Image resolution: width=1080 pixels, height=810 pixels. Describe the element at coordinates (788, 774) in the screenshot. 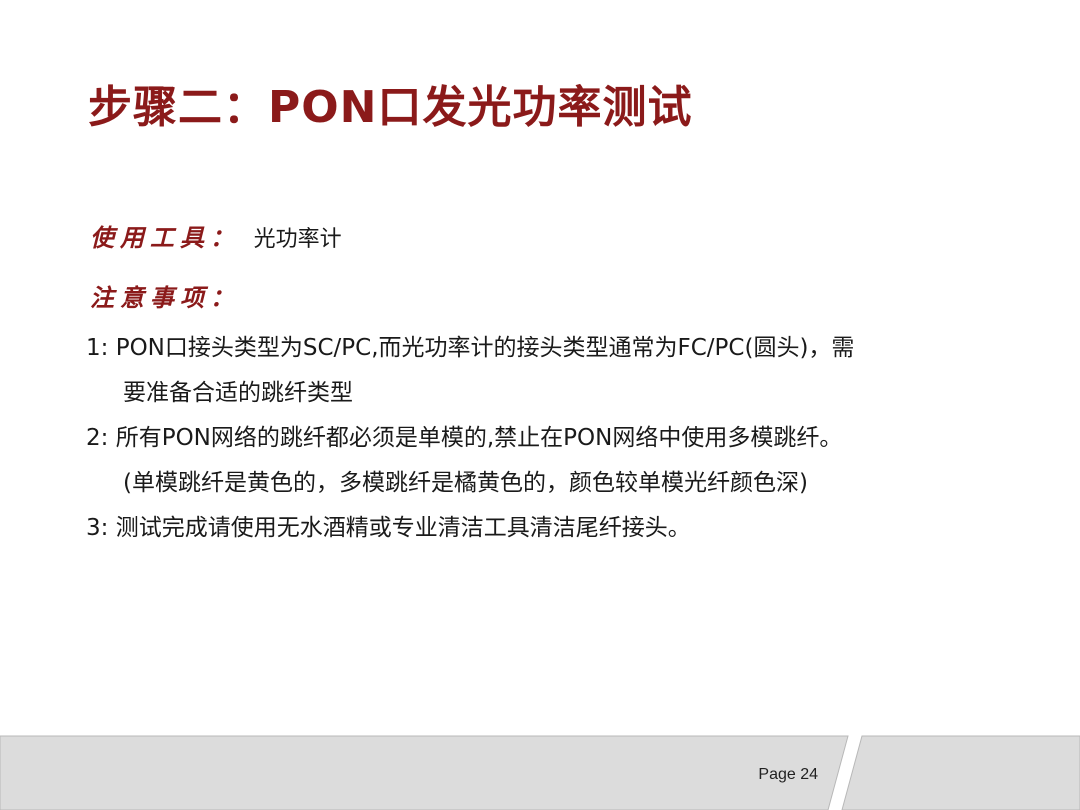

I see `page-number: Page 24` at that location.